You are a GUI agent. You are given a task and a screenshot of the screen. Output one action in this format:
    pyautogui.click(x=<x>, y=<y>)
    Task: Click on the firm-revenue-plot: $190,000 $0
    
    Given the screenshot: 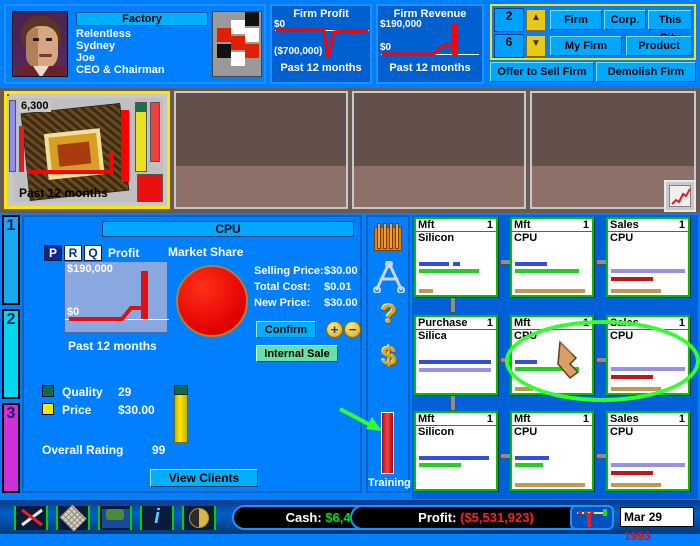 What is the action you would take?
    pyautogui.click(x=430, y=40)
    